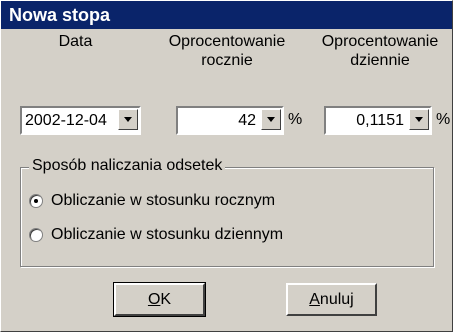  What do you see at coordinates (230, 120) in the screenshot?
I see `annual-rate-combobox: 42` at bounding box center [230, 120].